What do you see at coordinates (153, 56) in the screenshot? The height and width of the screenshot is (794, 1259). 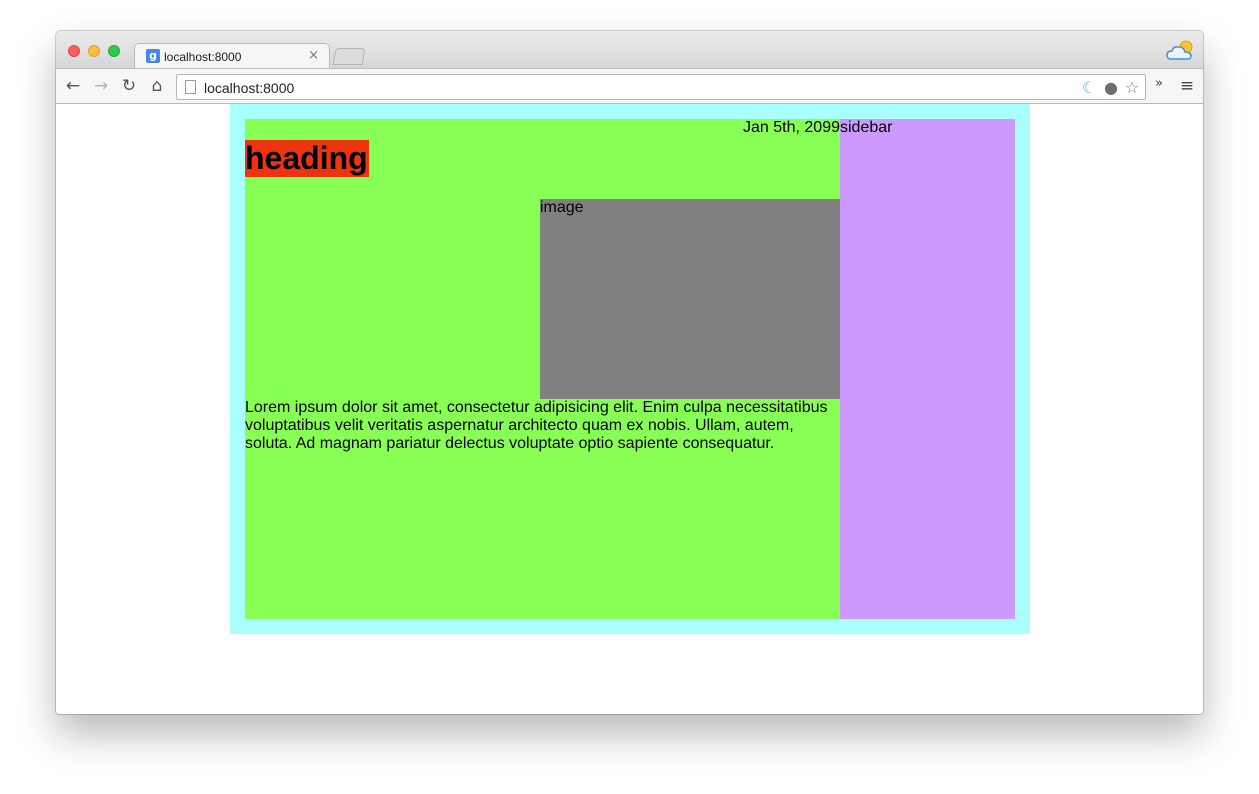 I see `google-favicon-icon: g` at bounding box center [153, 56].